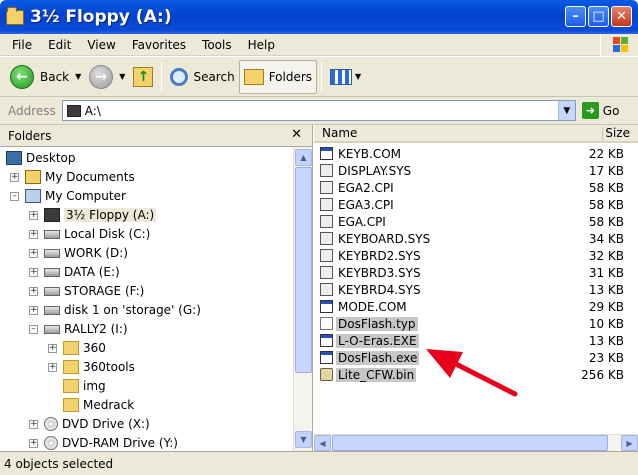  What do you see at coordinates (115, 310) in the screenshot?
I see `tree-item-network-disk: + disk 1 on 'storage' (G:)` at bounding box center [115, 310].